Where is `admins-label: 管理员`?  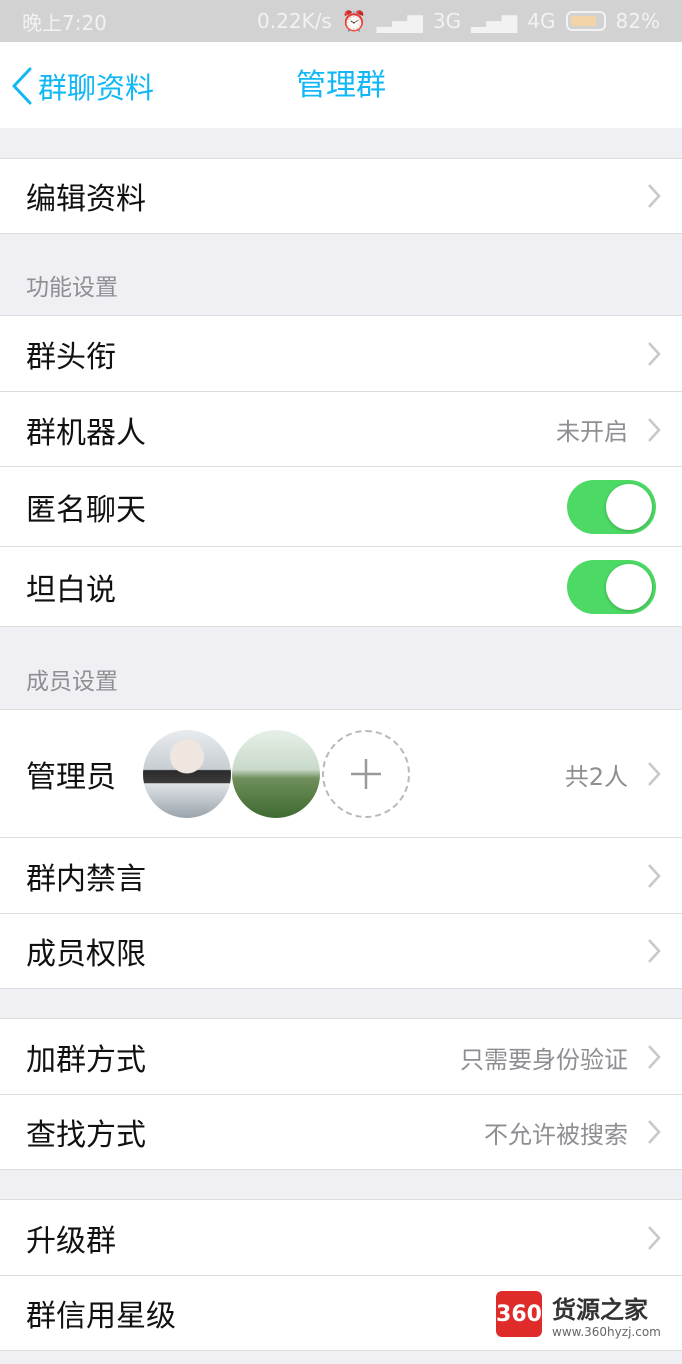
admins-label: 管理员 is located at coordinates (71, 777).